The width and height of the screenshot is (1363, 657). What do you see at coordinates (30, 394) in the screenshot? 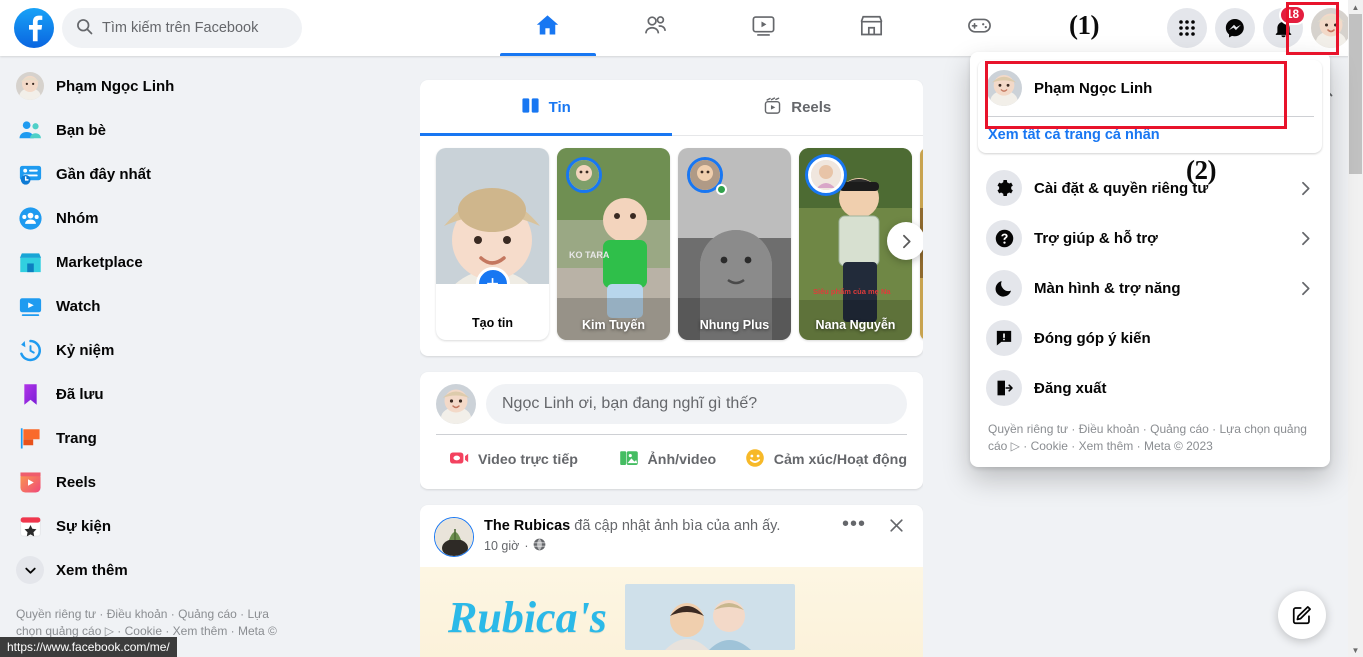
I see `saved-icon` at bounding box center [30, 394].